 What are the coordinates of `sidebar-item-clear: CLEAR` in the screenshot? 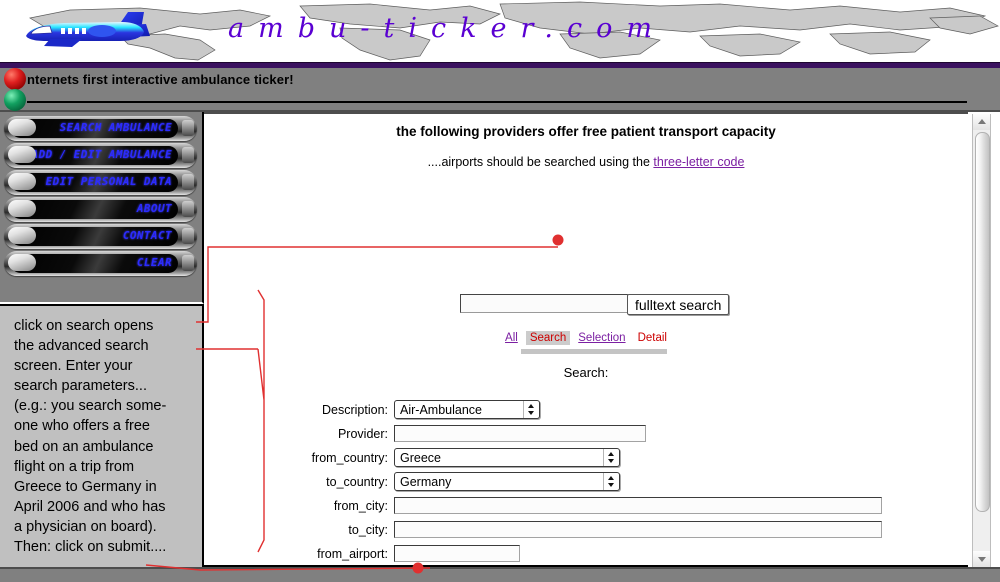 It's located at (100, 263).